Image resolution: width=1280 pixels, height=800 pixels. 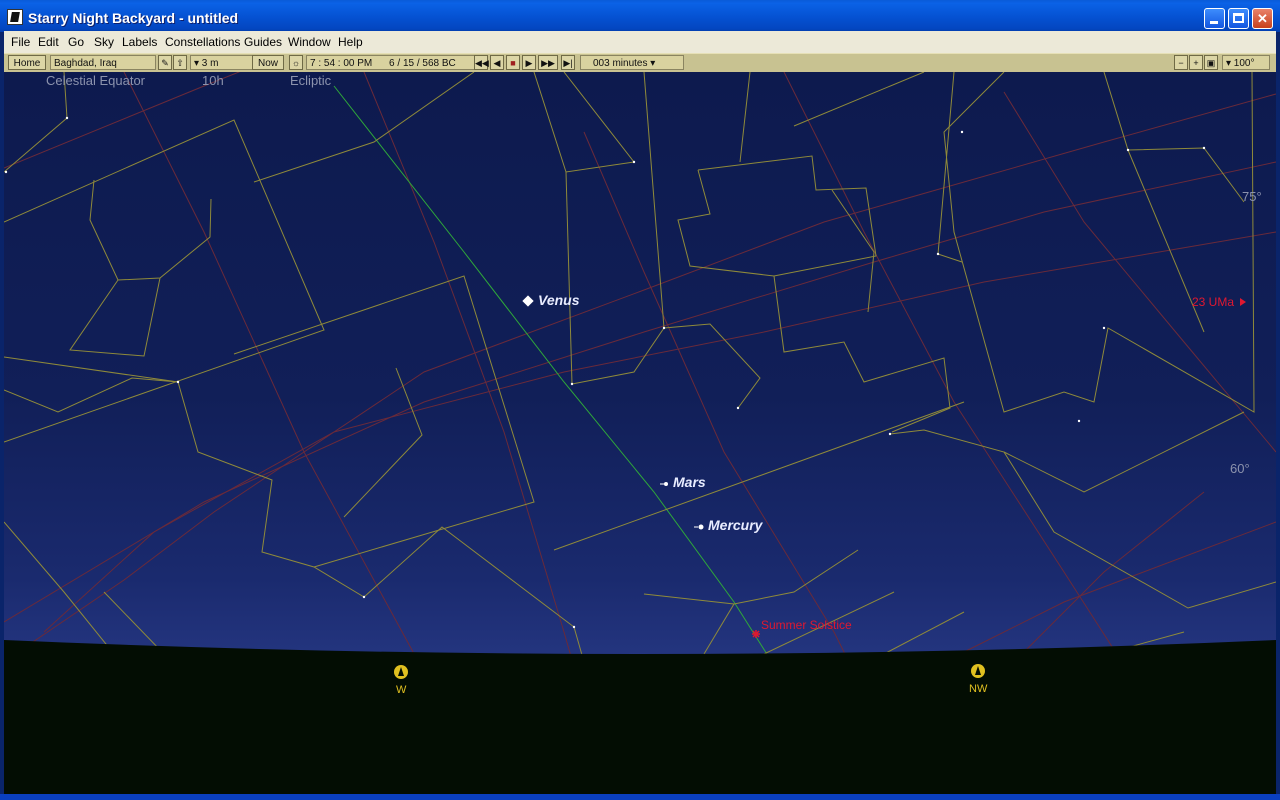 What do you see at coordinates (640, 16) in the screenshot?
I see `title-bar: Starry Night Backyard - untitled ✕` at bounding box center [640, 16].